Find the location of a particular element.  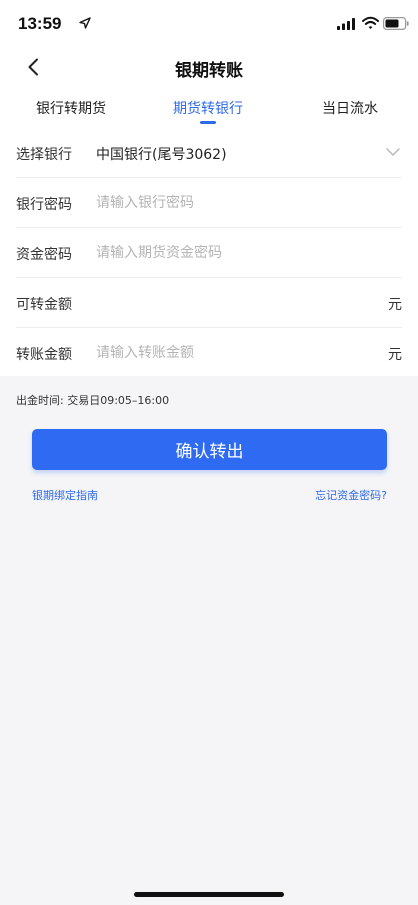

fund-password-row: 资金密码 is located at coordinates (209, 253).